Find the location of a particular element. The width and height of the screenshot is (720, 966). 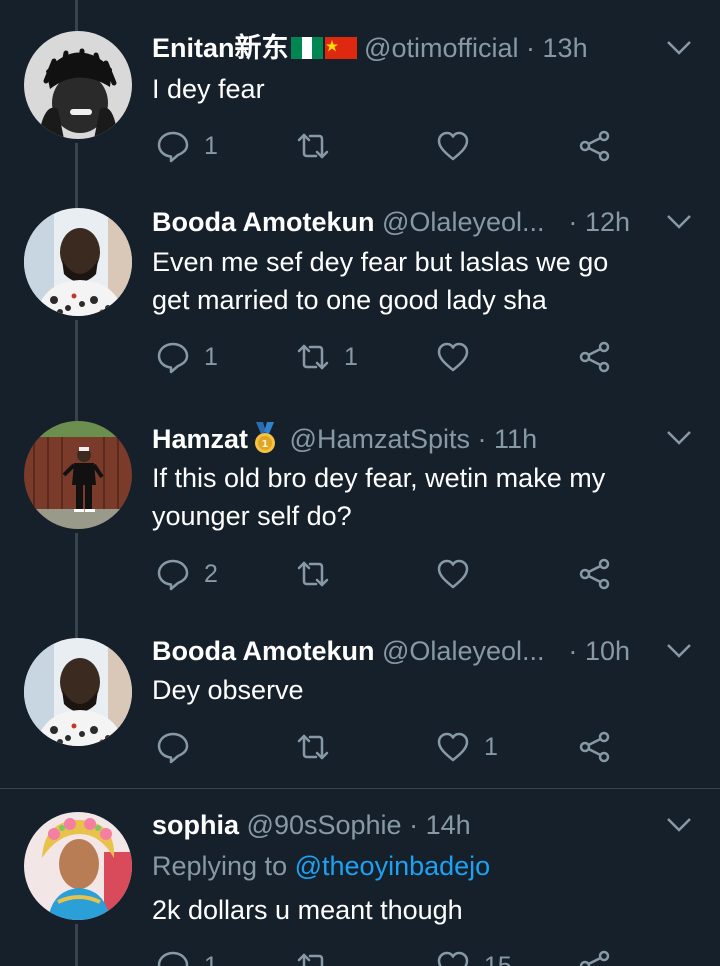

share-icon is located at coordinates (594, 958).